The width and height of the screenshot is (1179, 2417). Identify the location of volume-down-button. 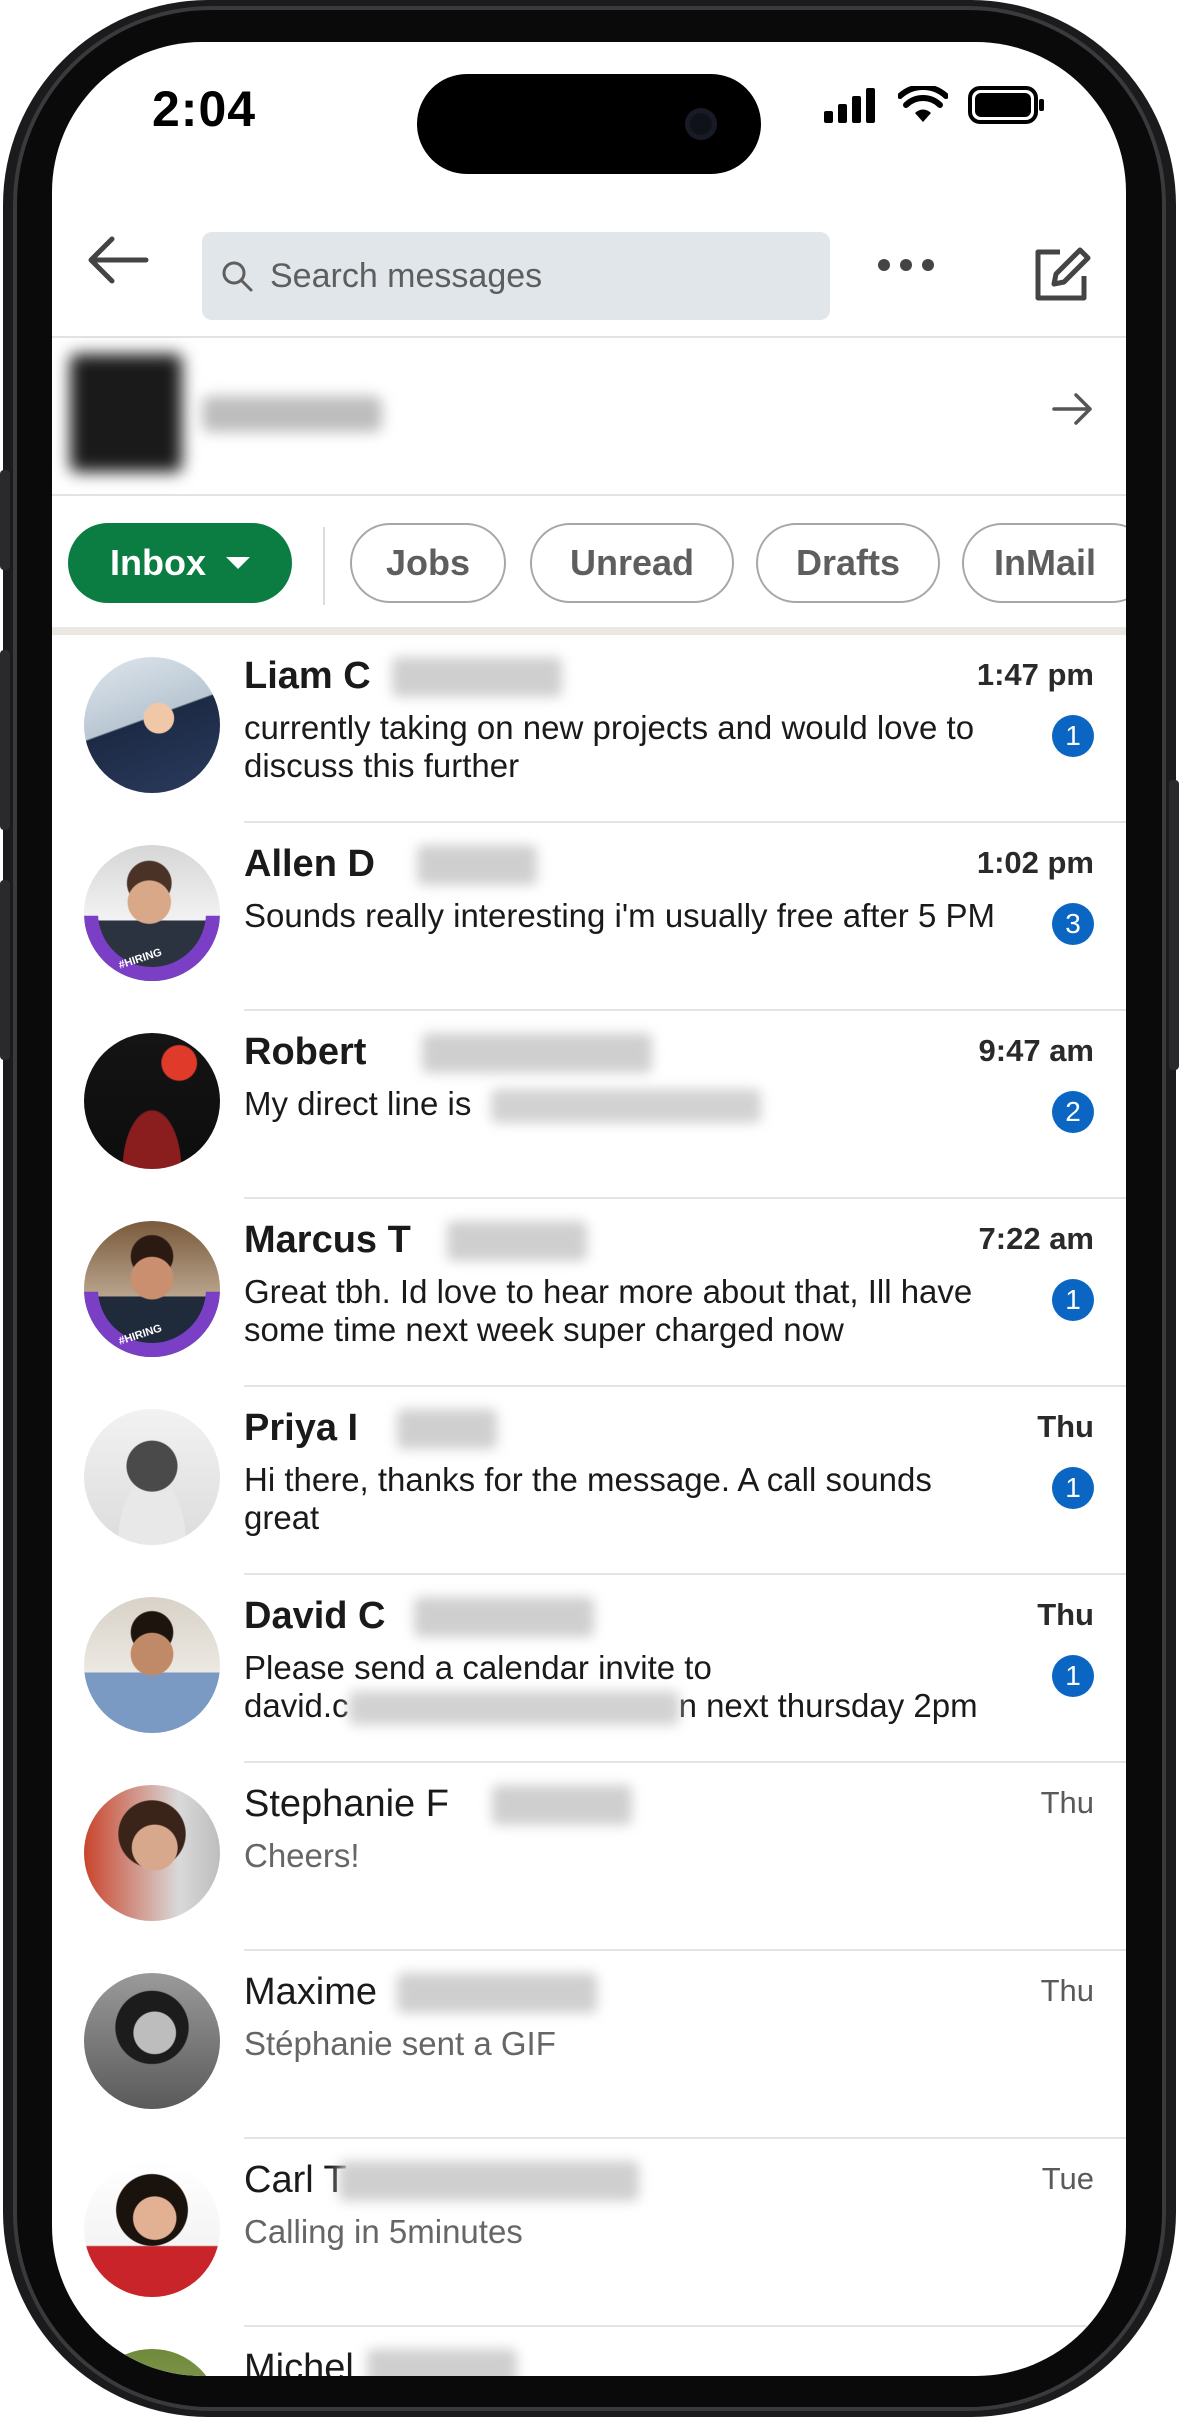
(5, 970).